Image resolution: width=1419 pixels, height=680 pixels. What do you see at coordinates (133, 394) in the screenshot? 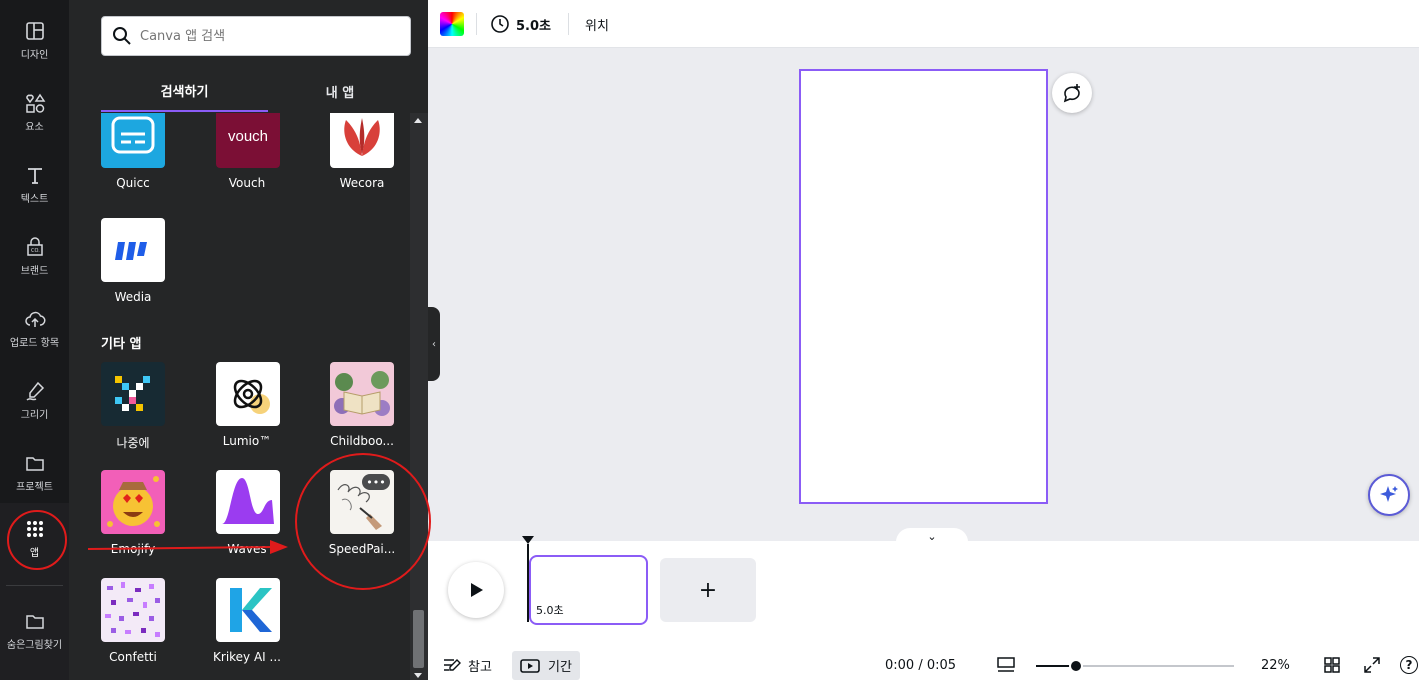
I see `later-icon` at bounding box center [133, 394].